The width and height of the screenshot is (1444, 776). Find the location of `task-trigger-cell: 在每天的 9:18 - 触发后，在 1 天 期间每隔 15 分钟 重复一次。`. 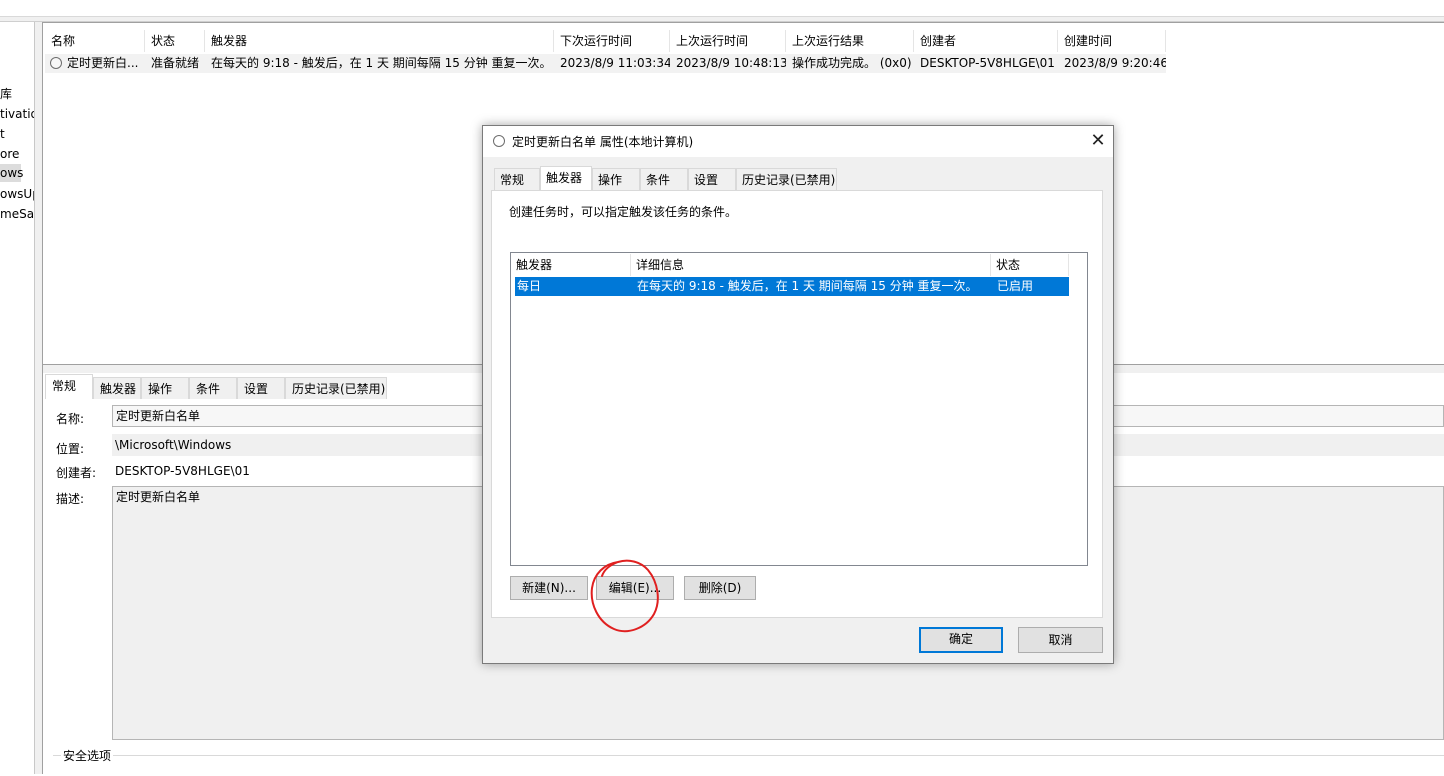

task-trigger-cell: 在每天的 9:18 - 触发后，在 1 天 期间每隔 15 分钟 重复一次。 is located at coordinates (379, 63).